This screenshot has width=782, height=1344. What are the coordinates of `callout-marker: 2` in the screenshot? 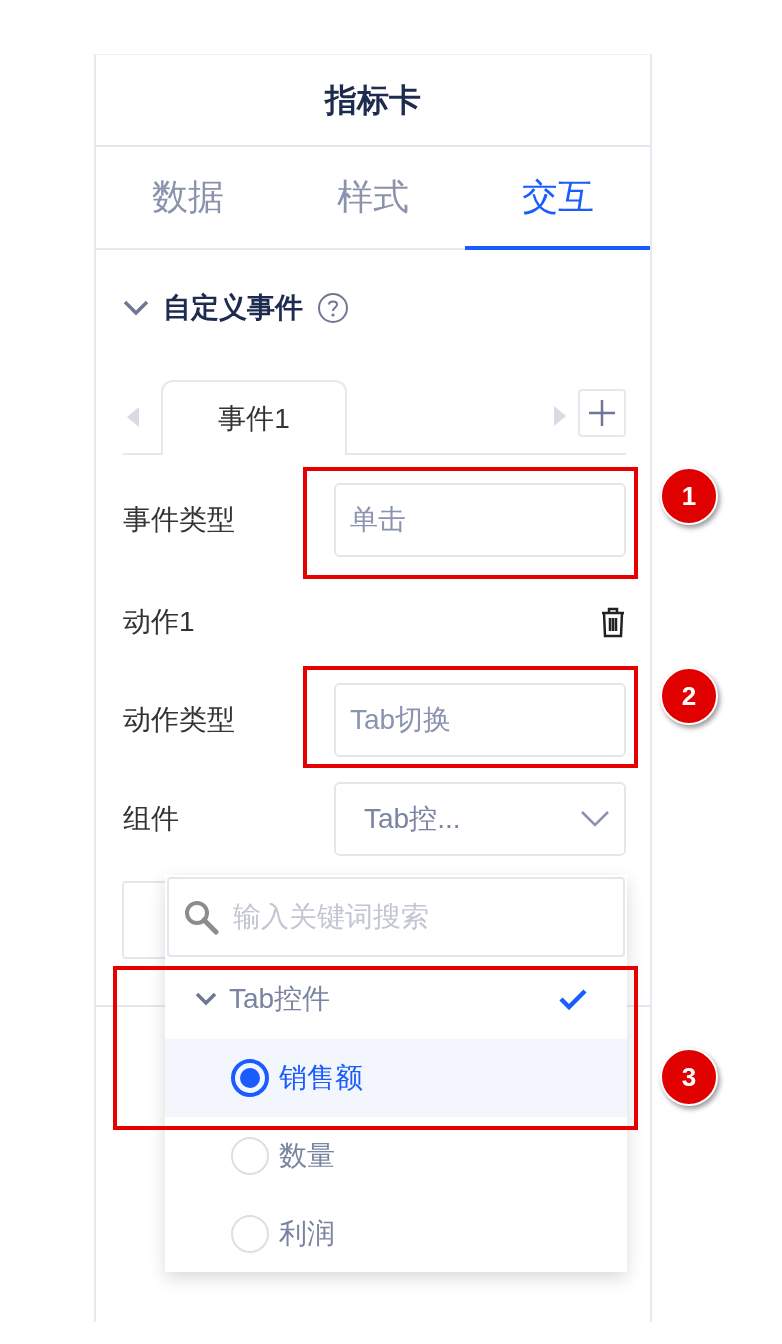 It's located at (689, 696).